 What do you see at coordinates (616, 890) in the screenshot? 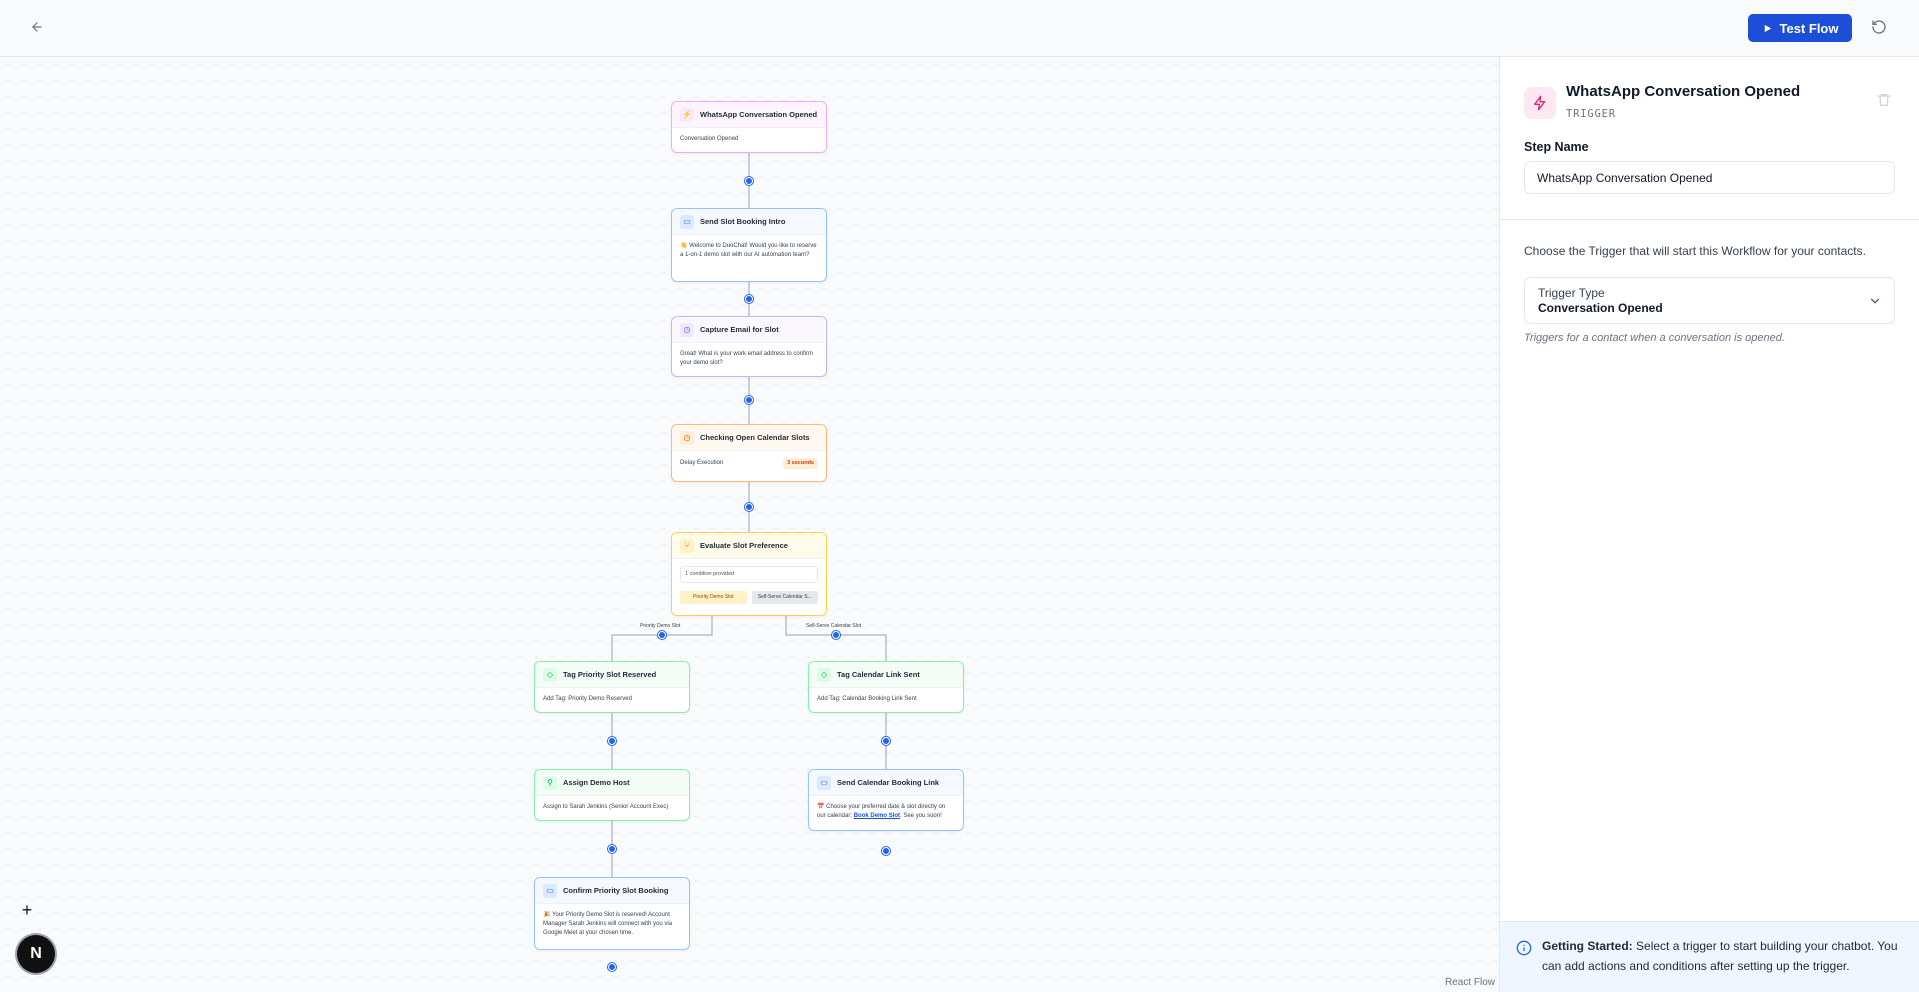
I see `node-title: Confirm Priority Slot Booking` at bounding box center [616, 890].